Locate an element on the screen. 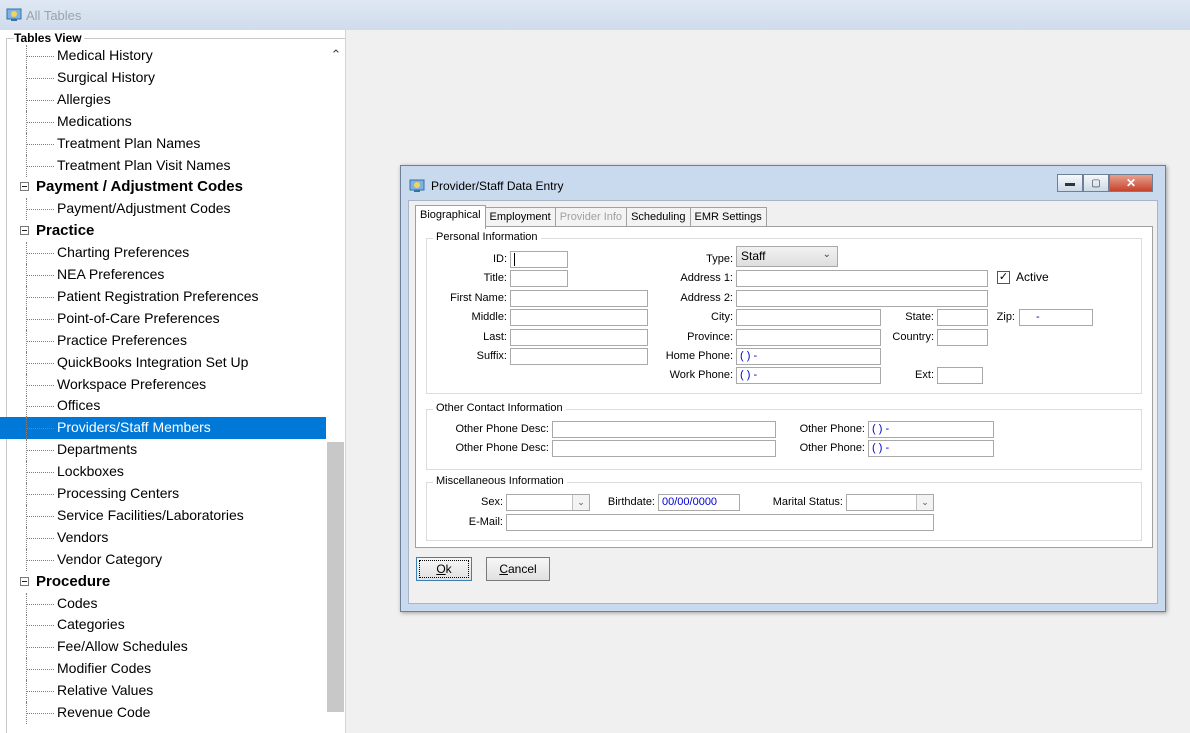 This screenshot has height=733, width=1190. tree-item-row: Medications is located at coordinates (163, 121).